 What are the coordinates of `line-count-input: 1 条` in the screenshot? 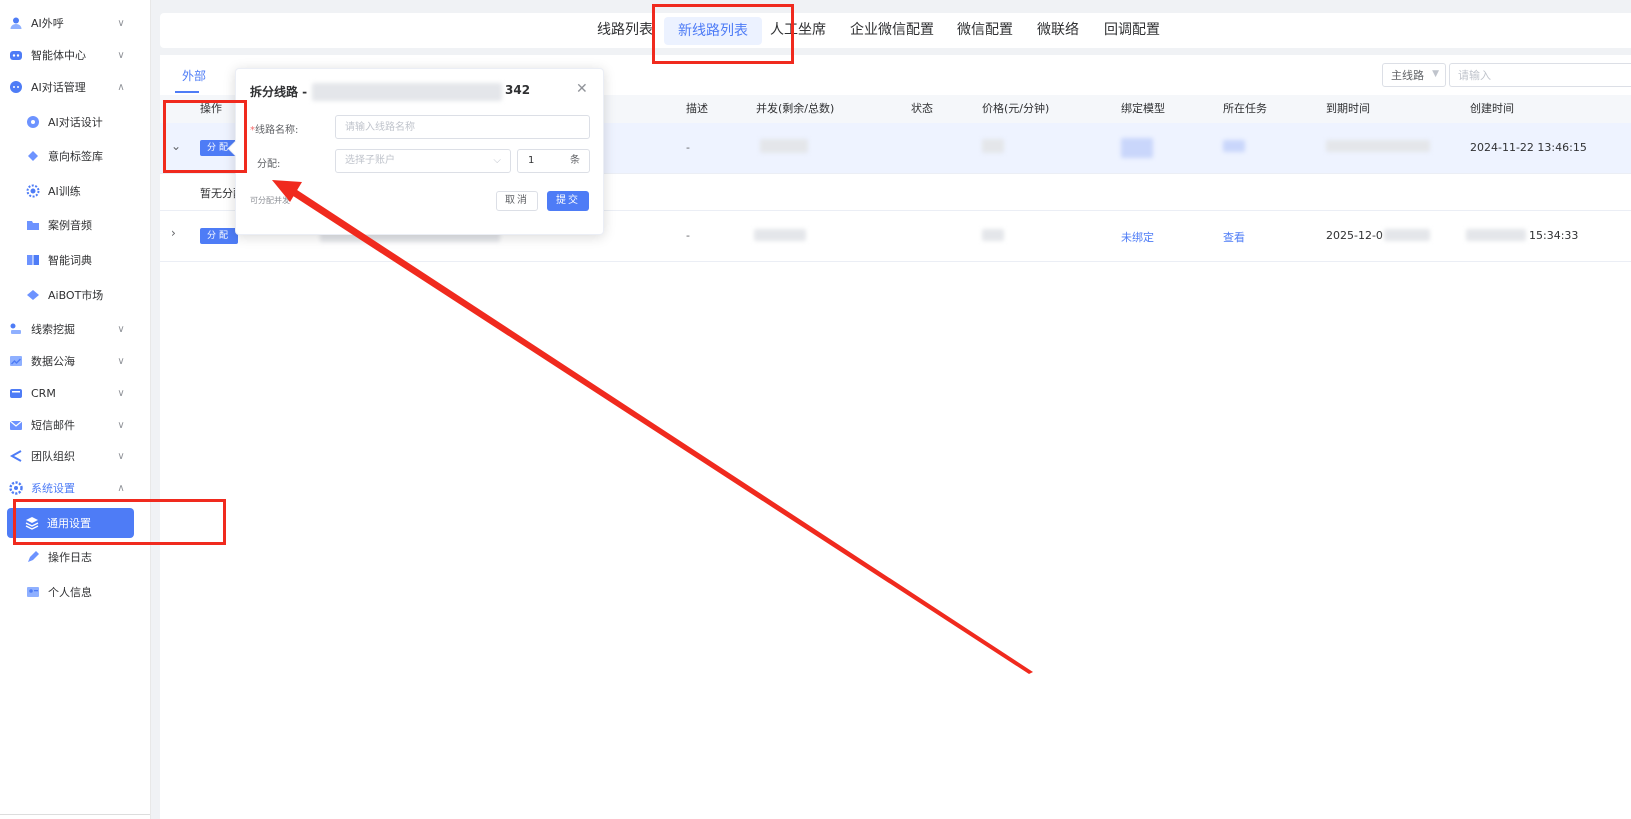 It's located at (553, 161).